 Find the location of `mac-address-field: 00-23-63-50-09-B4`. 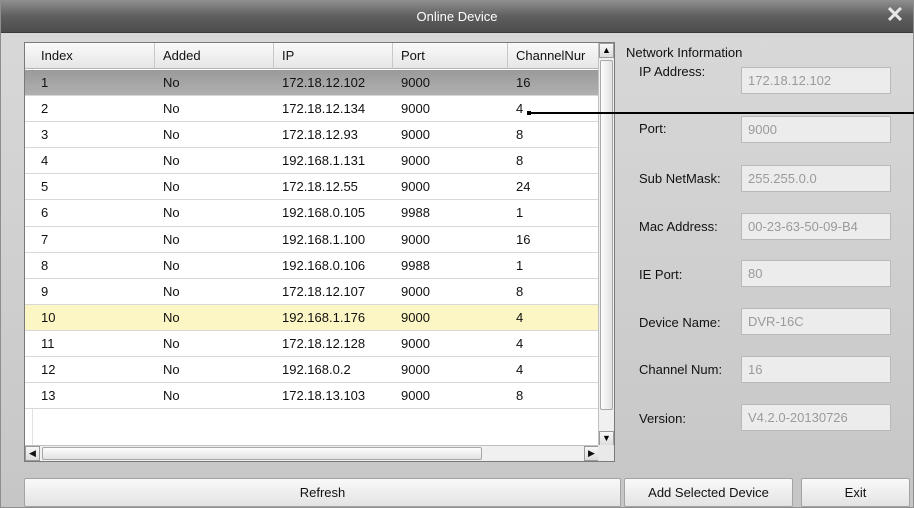

mac-address-field: 00-23-63-50-09-B4 is located at coordinates (816, 226).